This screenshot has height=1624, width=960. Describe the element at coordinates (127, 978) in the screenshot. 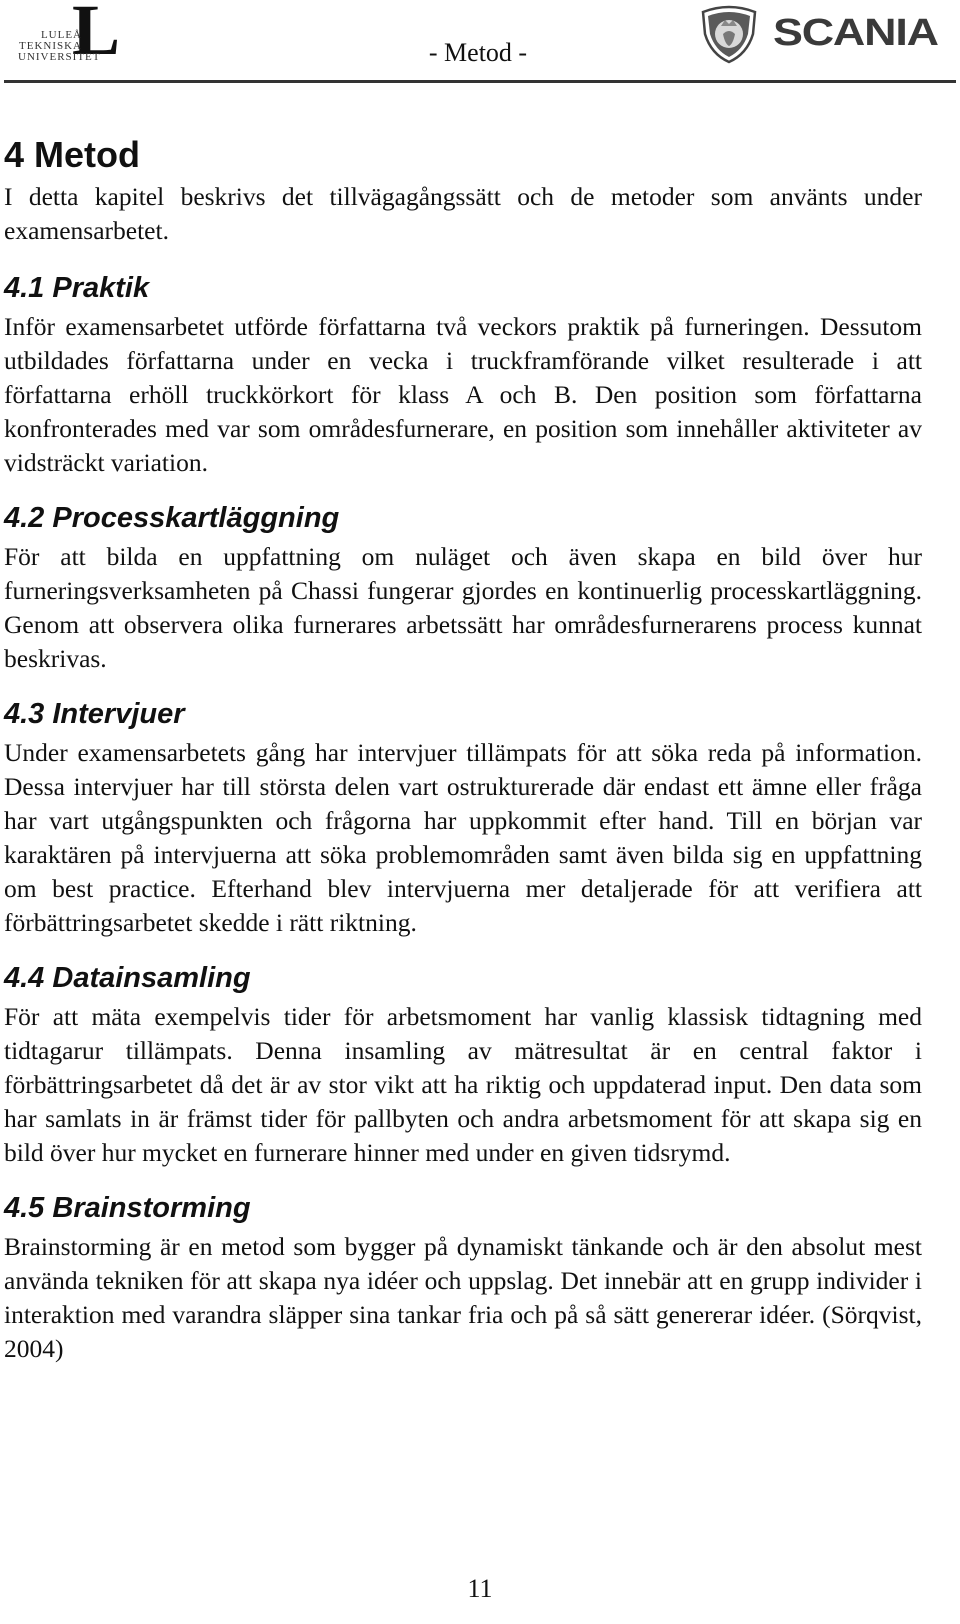

I see `section-heading: 4.4 Datainsamling` at that location.